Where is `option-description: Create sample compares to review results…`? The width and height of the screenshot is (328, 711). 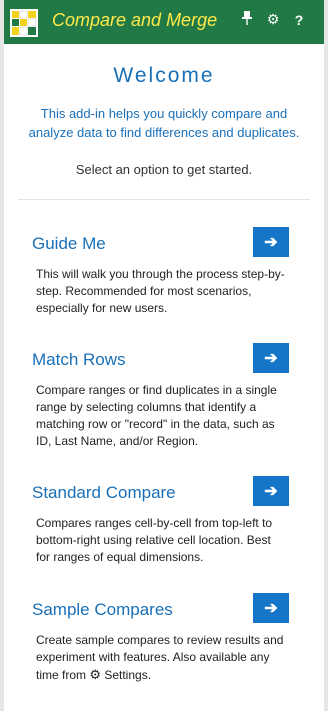 option-description: Create sample compares to review results… is located at coordinates (161, 658).